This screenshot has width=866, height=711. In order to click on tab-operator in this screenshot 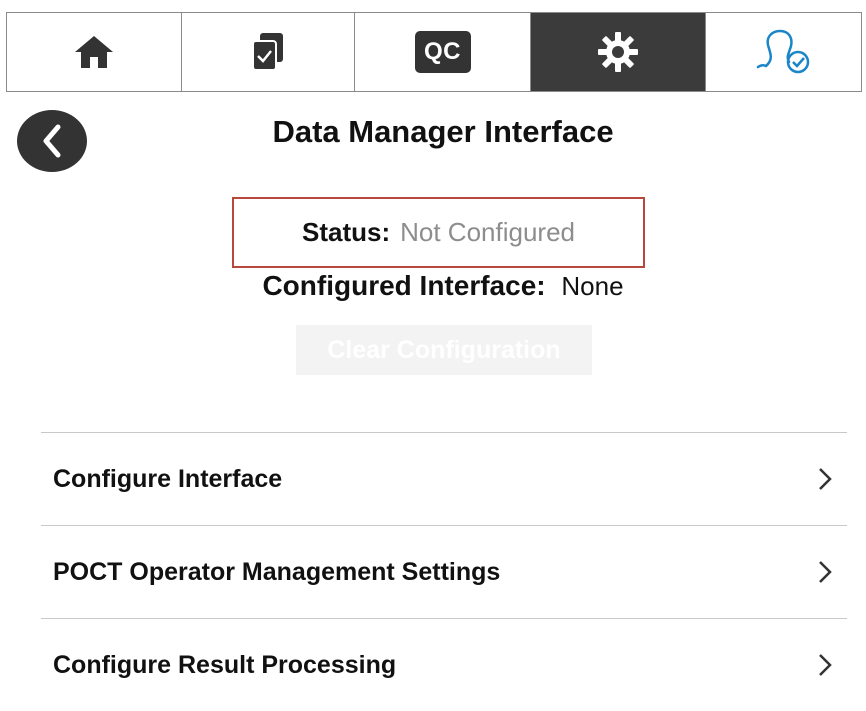, I will do `click(784, 52)`.